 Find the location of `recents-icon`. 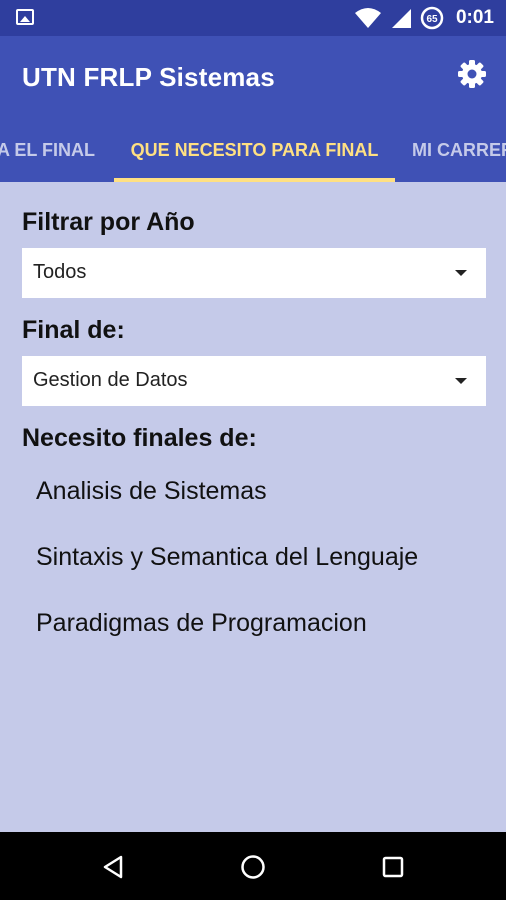

recents-icon is located at coordinates (393, 867).